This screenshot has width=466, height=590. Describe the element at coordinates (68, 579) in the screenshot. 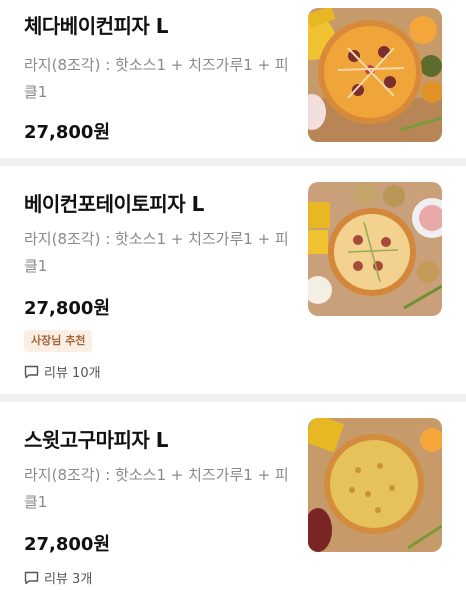

I see `review-count-label: 리뷰 3개` at that location.